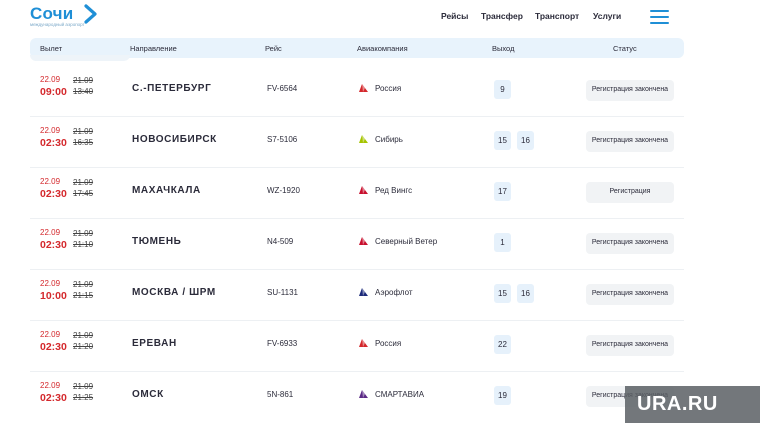 This screenshot has height=423, width=760. Describe the element at coordinates (502, 395) in the screenshot. I see `gate-badge: 19` at that location.